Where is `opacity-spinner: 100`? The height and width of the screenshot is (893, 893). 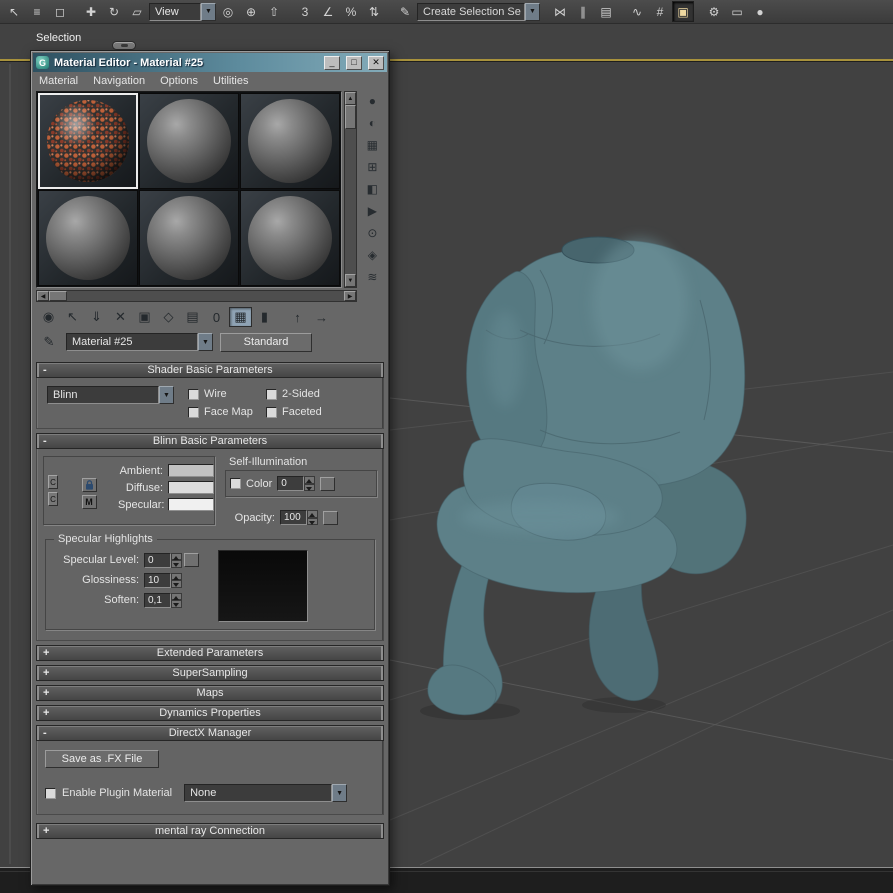
opacity-spinner: 100 is located at coordinates (299, 517).